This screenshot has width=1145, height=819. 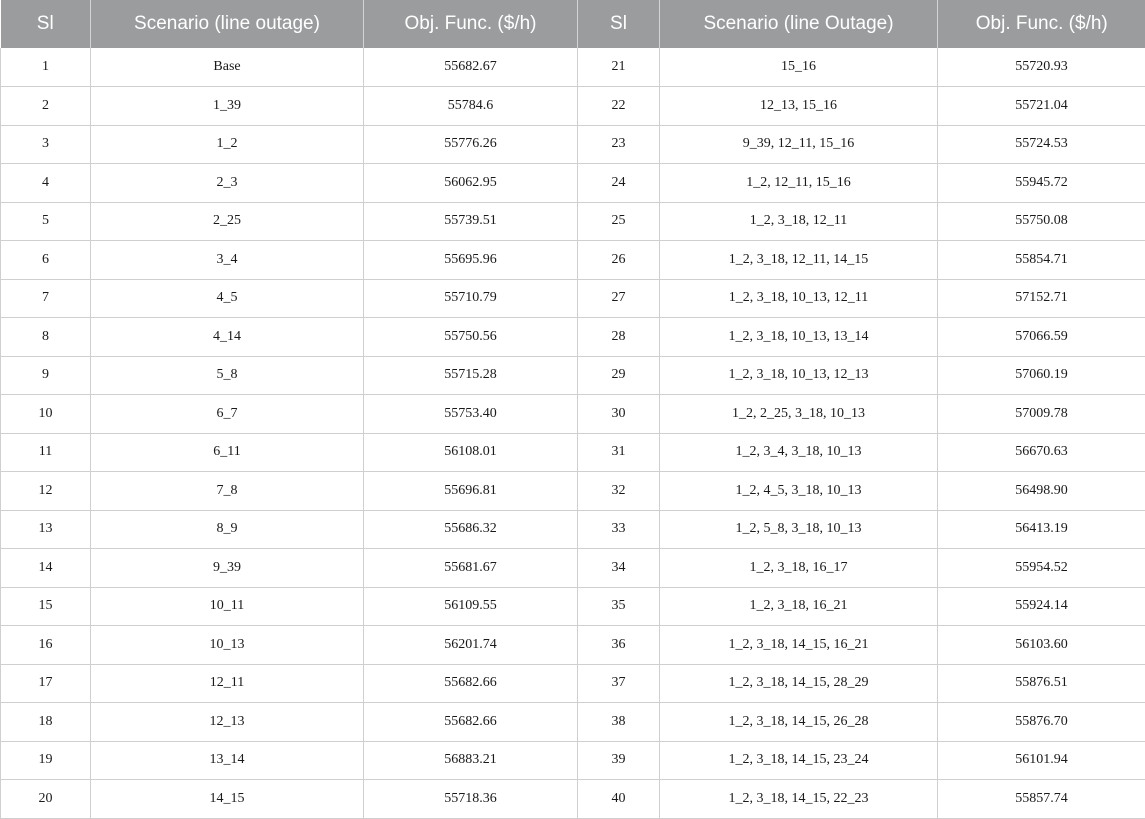 I want to click on table-row: 52_2555739.51251_2, 3_18, 12_1155750.08, so click(x=573, y=221).